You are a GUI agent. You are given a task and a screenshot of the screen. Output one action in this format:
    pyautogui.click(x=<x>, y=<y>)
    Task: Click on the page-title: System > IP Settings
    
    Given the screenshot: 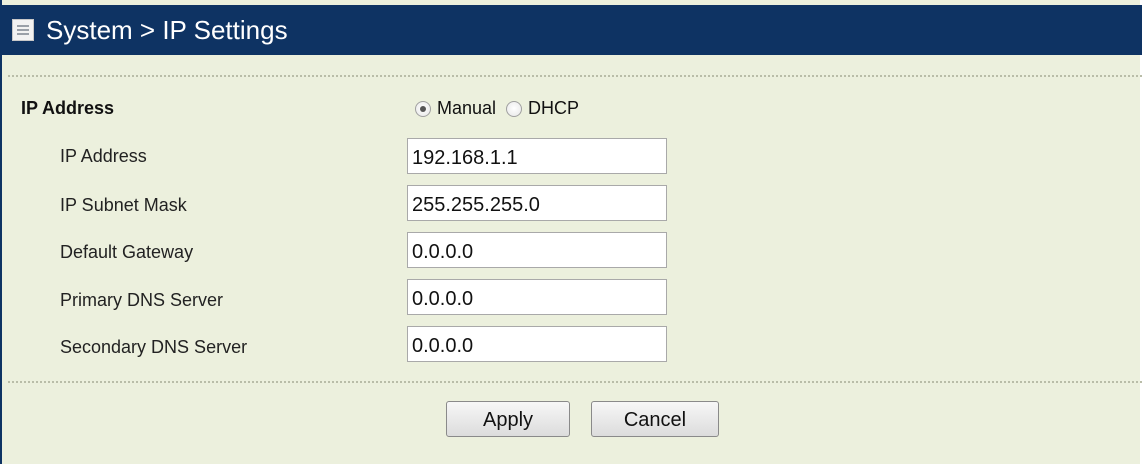 What is the action you would take?
    pyautogui.click(x=167, y=29)
    